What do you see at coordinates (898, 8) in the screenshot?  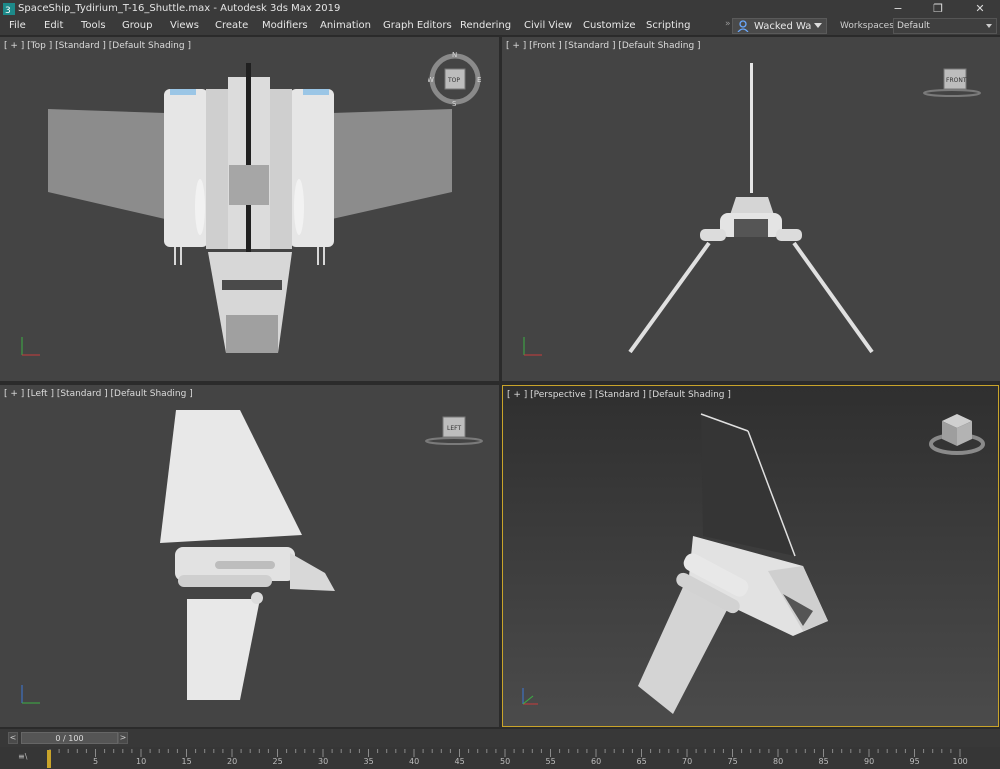 I see `minimize-button: −` at bounding box center [898, 8].